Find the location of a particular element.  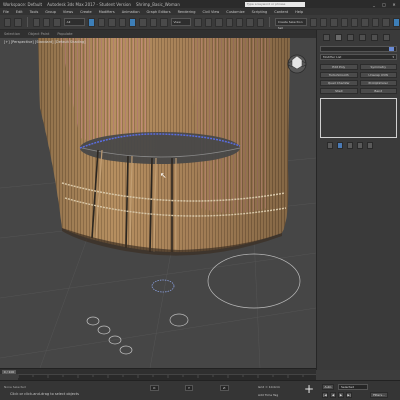

snaps-toggle-icon is located at coordinates (229, 22).